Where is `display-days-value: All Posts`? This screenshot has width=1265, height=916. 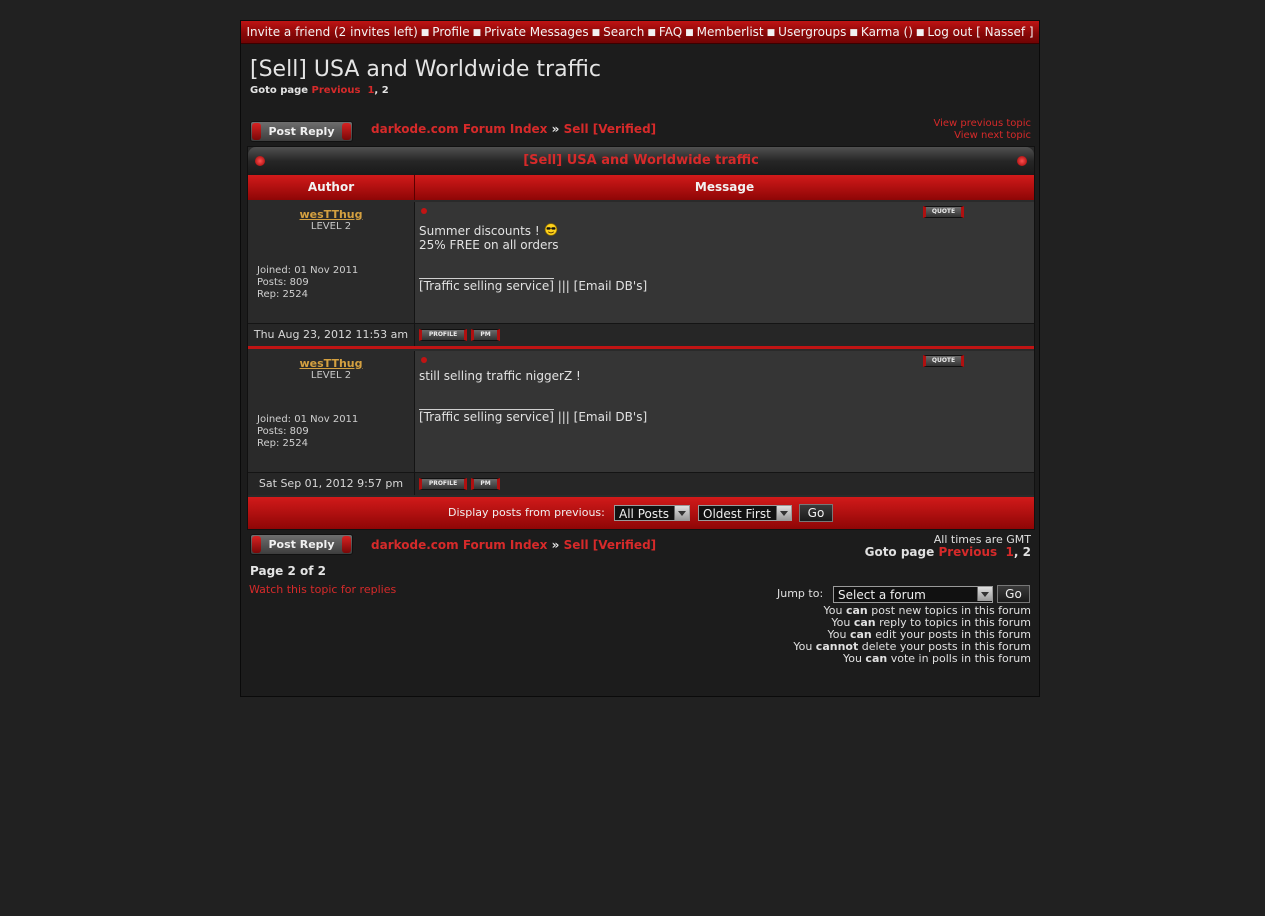 display-days-value: All Posts is located at coordinates (644, 514).